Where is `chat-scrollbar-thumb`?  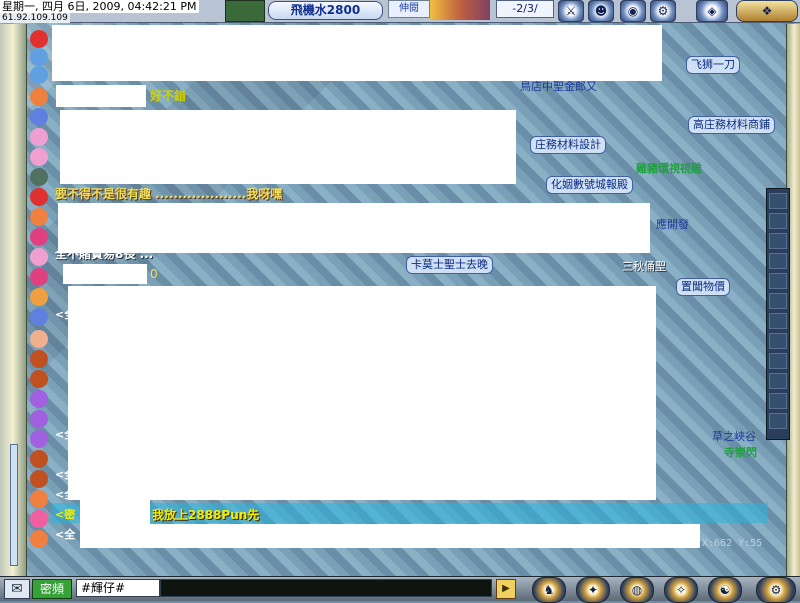 chat-scrollbar-thumb is located at coordinates (14, 505).